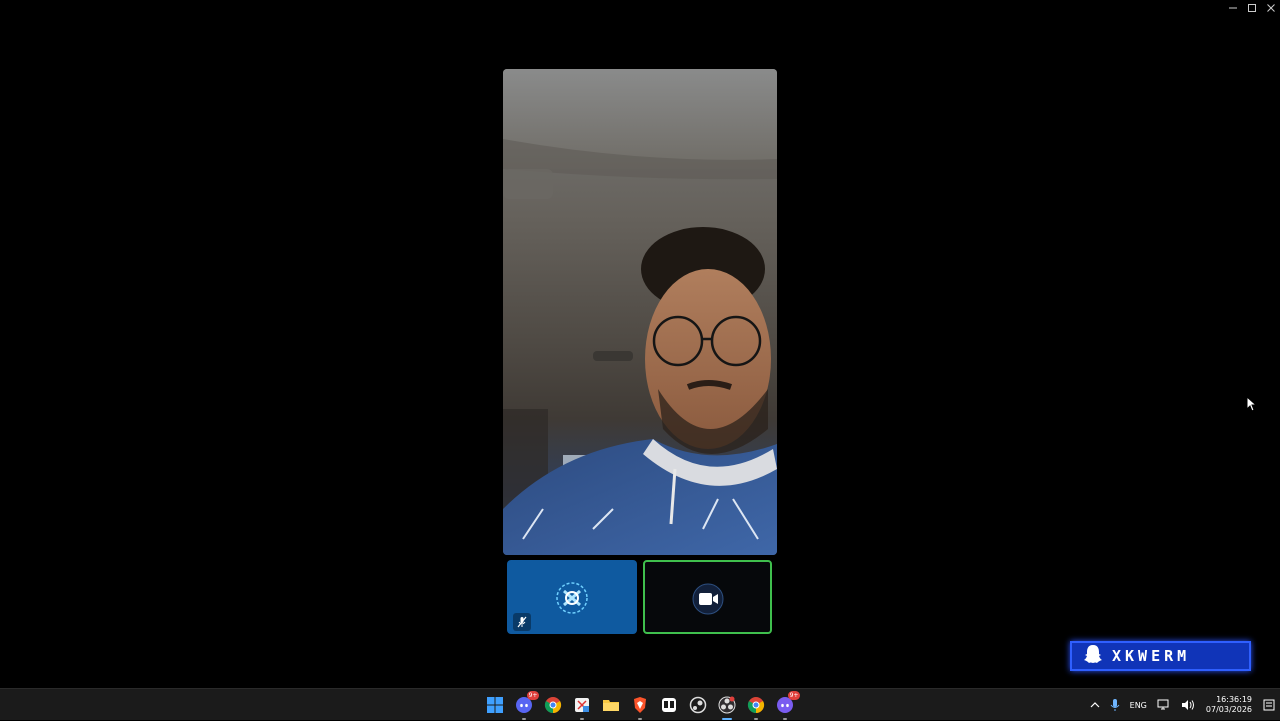  What do you see at coordinates (1115, 705) in the screenshot?
I see `microphone-icon` at bounding box center [1115, 705].